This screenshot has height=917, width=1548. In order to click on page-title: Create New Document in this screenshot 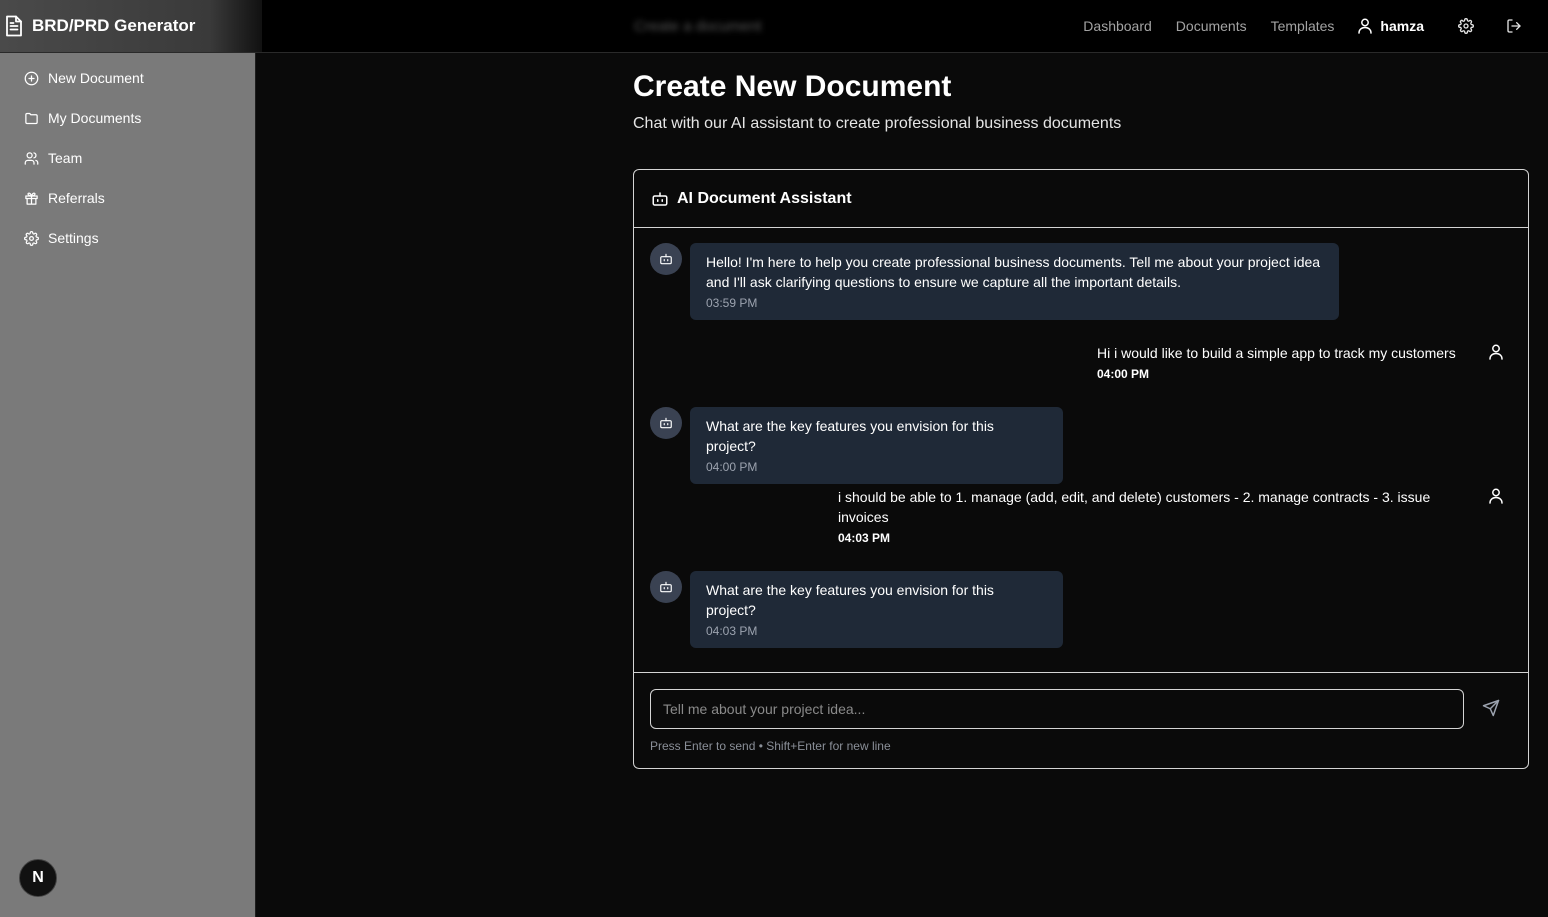, I will do `click(792, 86)`.